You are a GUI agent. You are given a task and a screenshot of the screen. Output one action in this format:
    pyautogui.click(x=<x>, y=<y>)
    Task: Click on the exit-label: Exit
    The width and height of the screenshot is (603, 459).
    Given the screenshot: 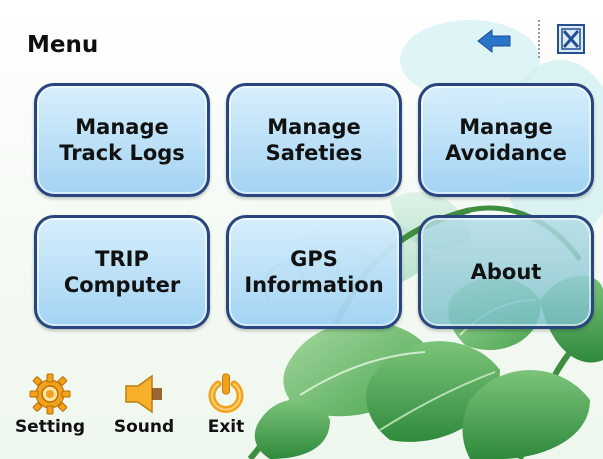 What is the action you would take?
    pyautogui.click(x=226, y=427)
    